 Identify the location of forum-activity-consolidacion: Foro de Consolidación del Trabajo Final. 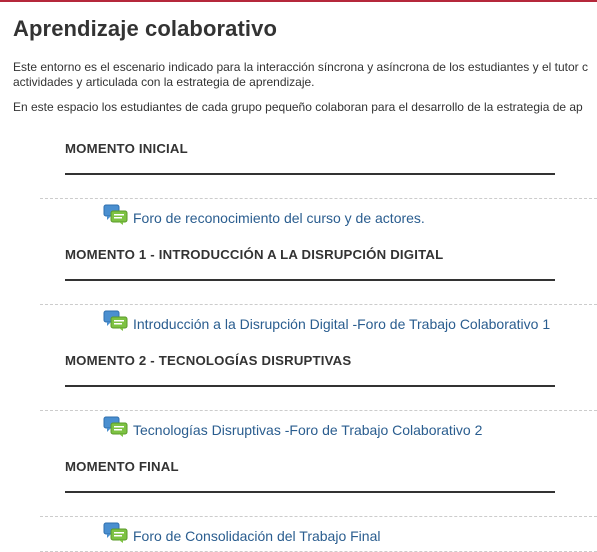
(241, 532).